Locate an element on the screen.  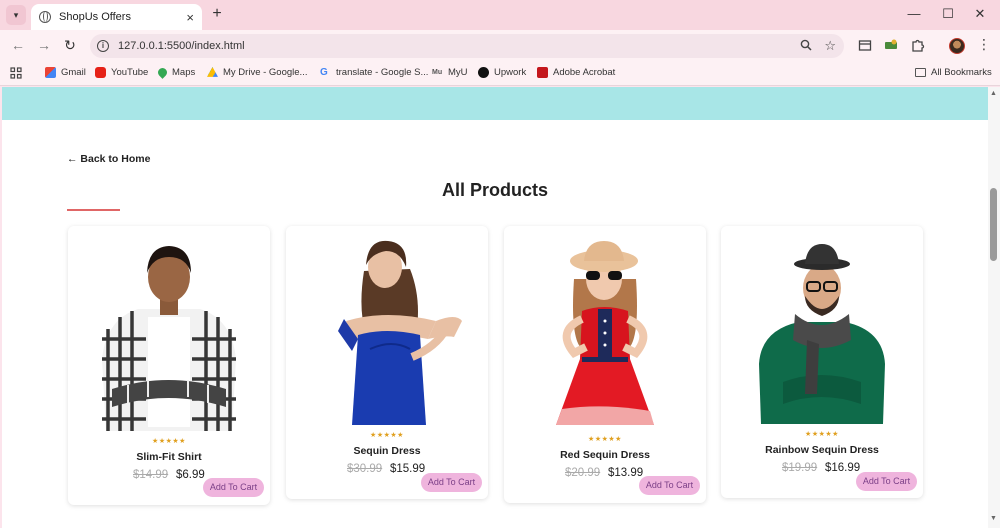
bookmark-gmail: Gmail is located at coordinates (65, 72).